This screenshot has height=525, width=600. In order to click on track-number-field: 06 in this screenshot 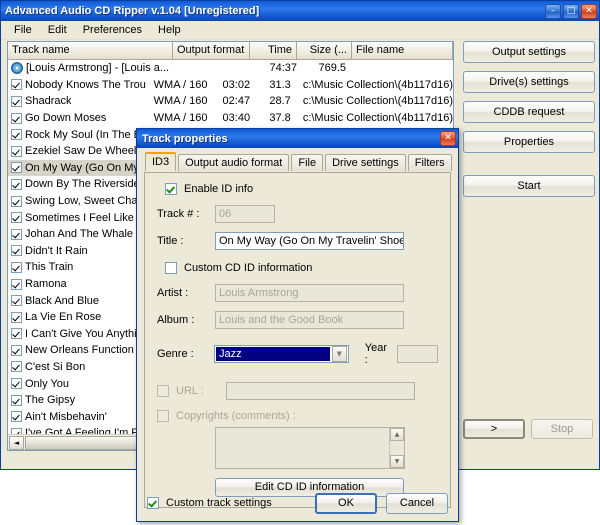, I will do `click(245, 214)`.